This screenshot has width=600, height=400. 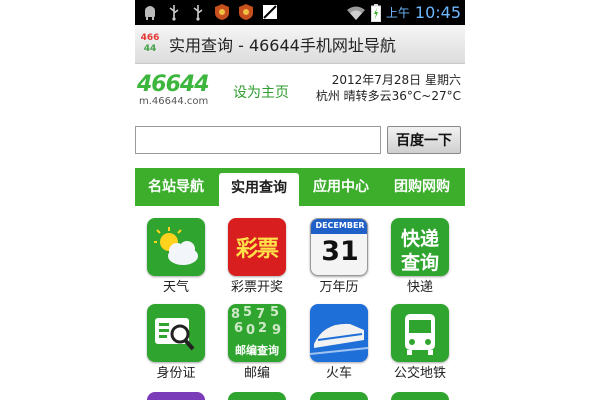 I want to click on lottery-icon: 彩票, so click(x=257, y=247).